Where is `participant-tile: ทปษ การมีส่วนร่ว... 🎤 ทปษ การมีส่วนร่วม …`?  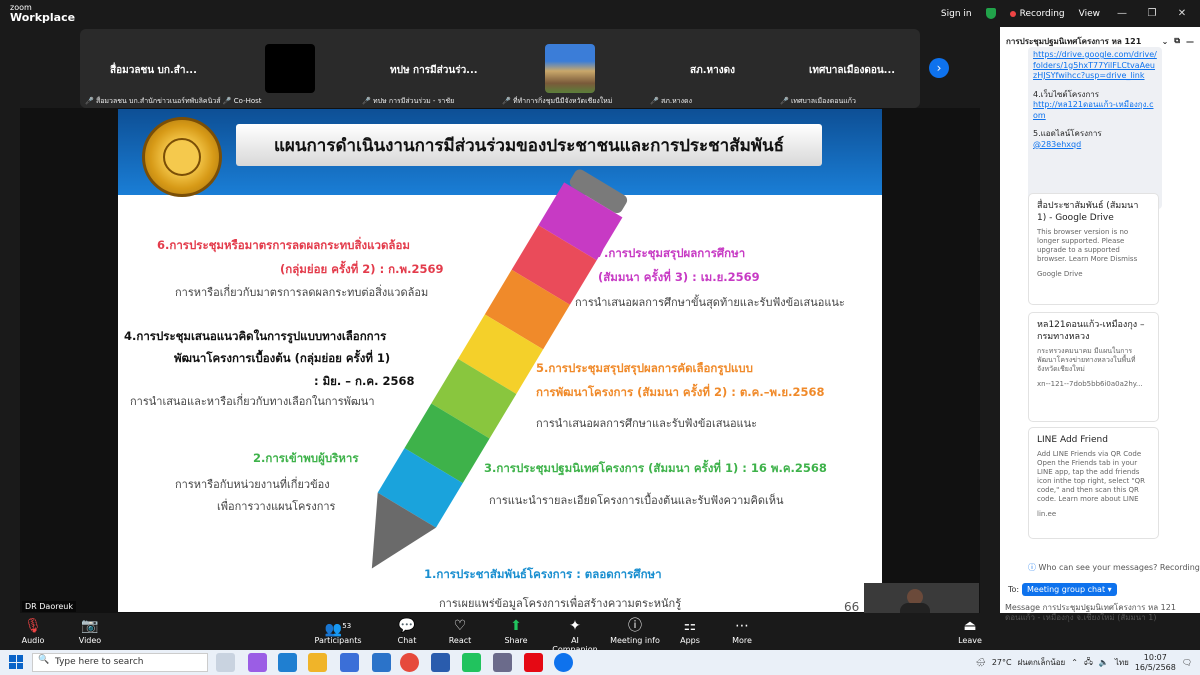
participant-tile: ทปษ การมีส่วนร่ว... 🎤 ทปษ การมีส่วนร่วม … is located at coordinates (435, 68).